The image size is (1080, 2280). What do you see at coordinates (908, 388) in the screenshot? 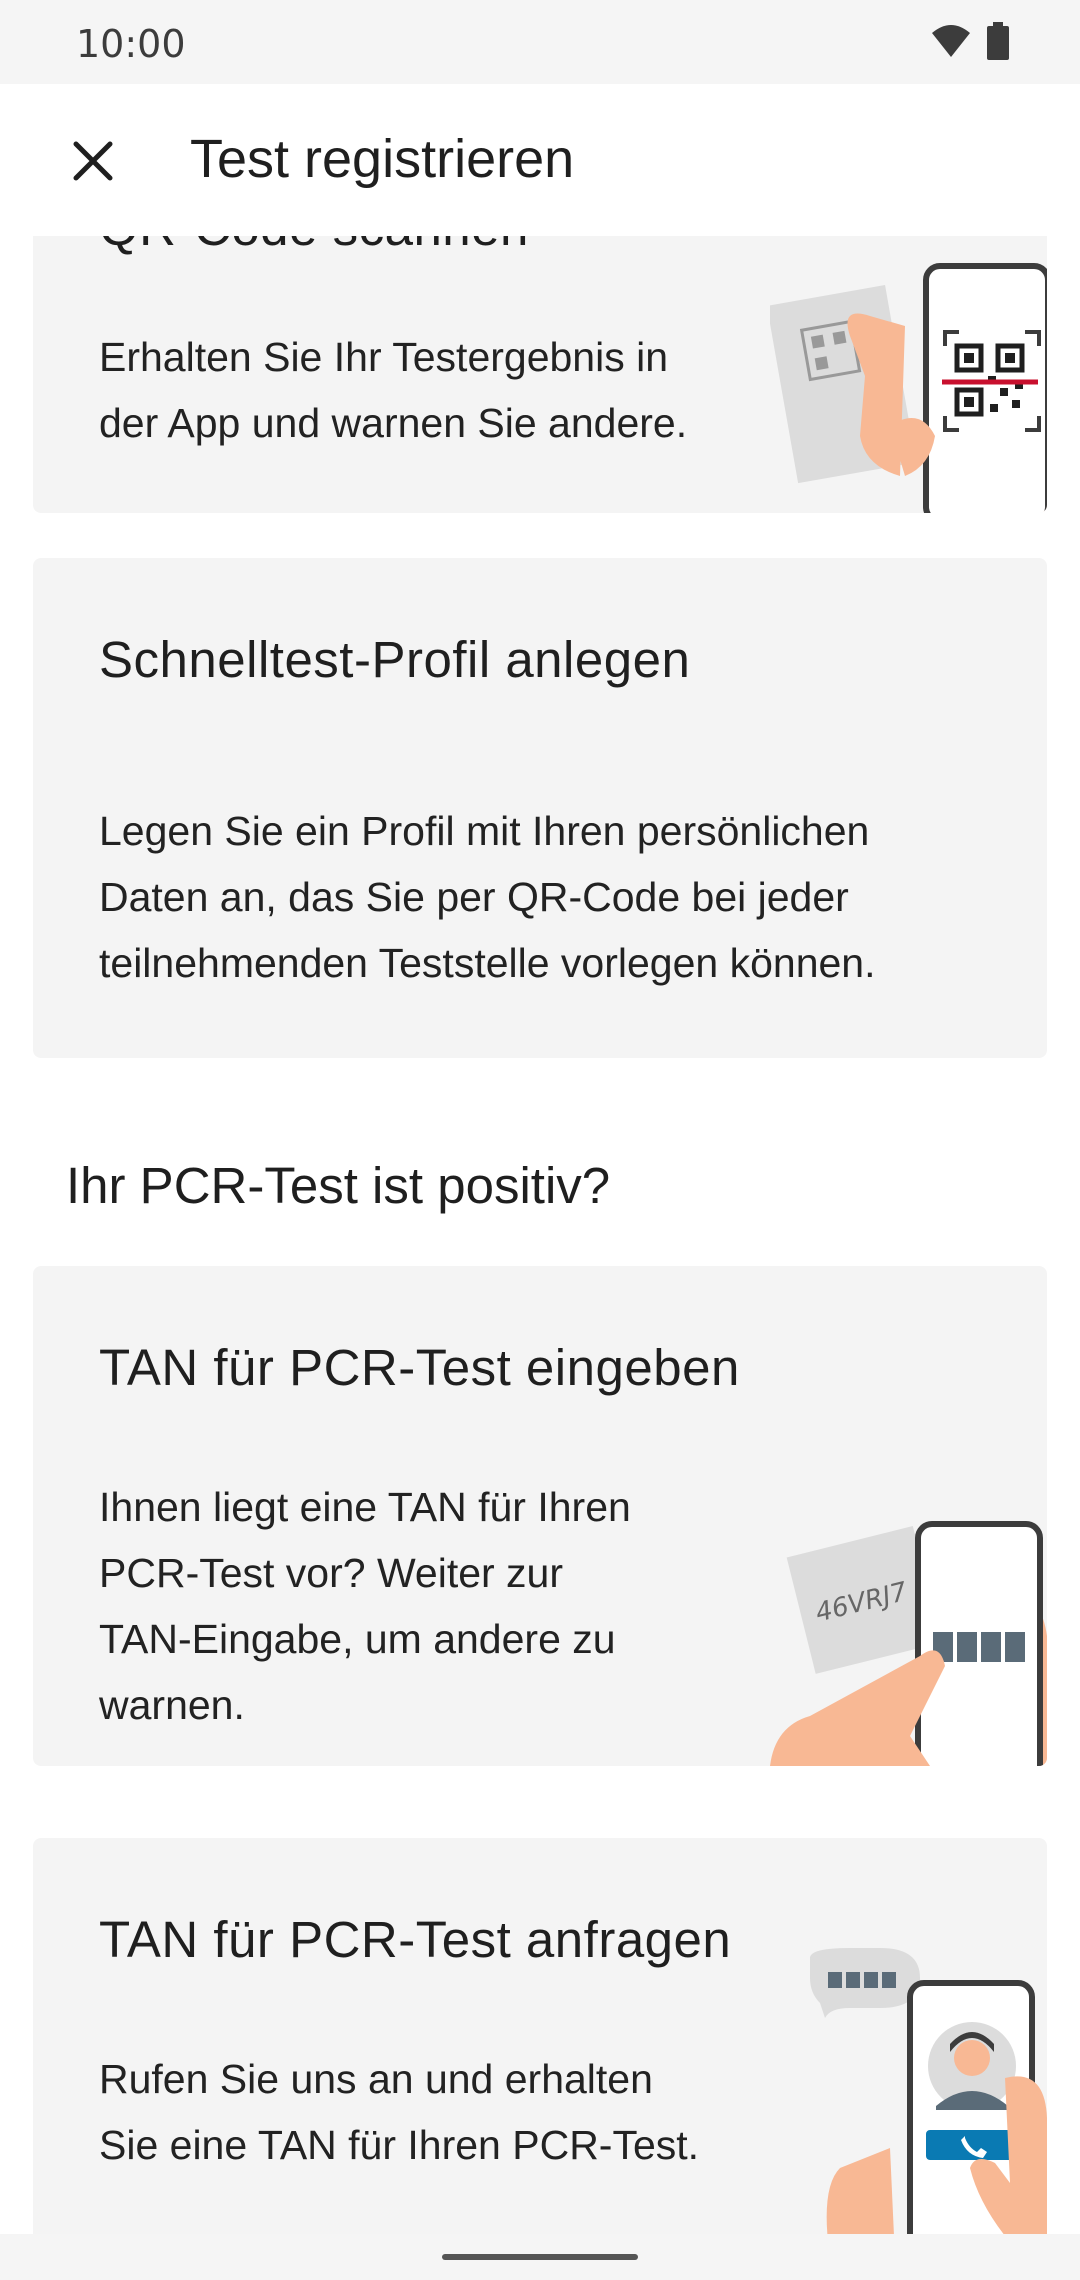
I see `qr-scan-illustration` at bounding box center [908, 388].